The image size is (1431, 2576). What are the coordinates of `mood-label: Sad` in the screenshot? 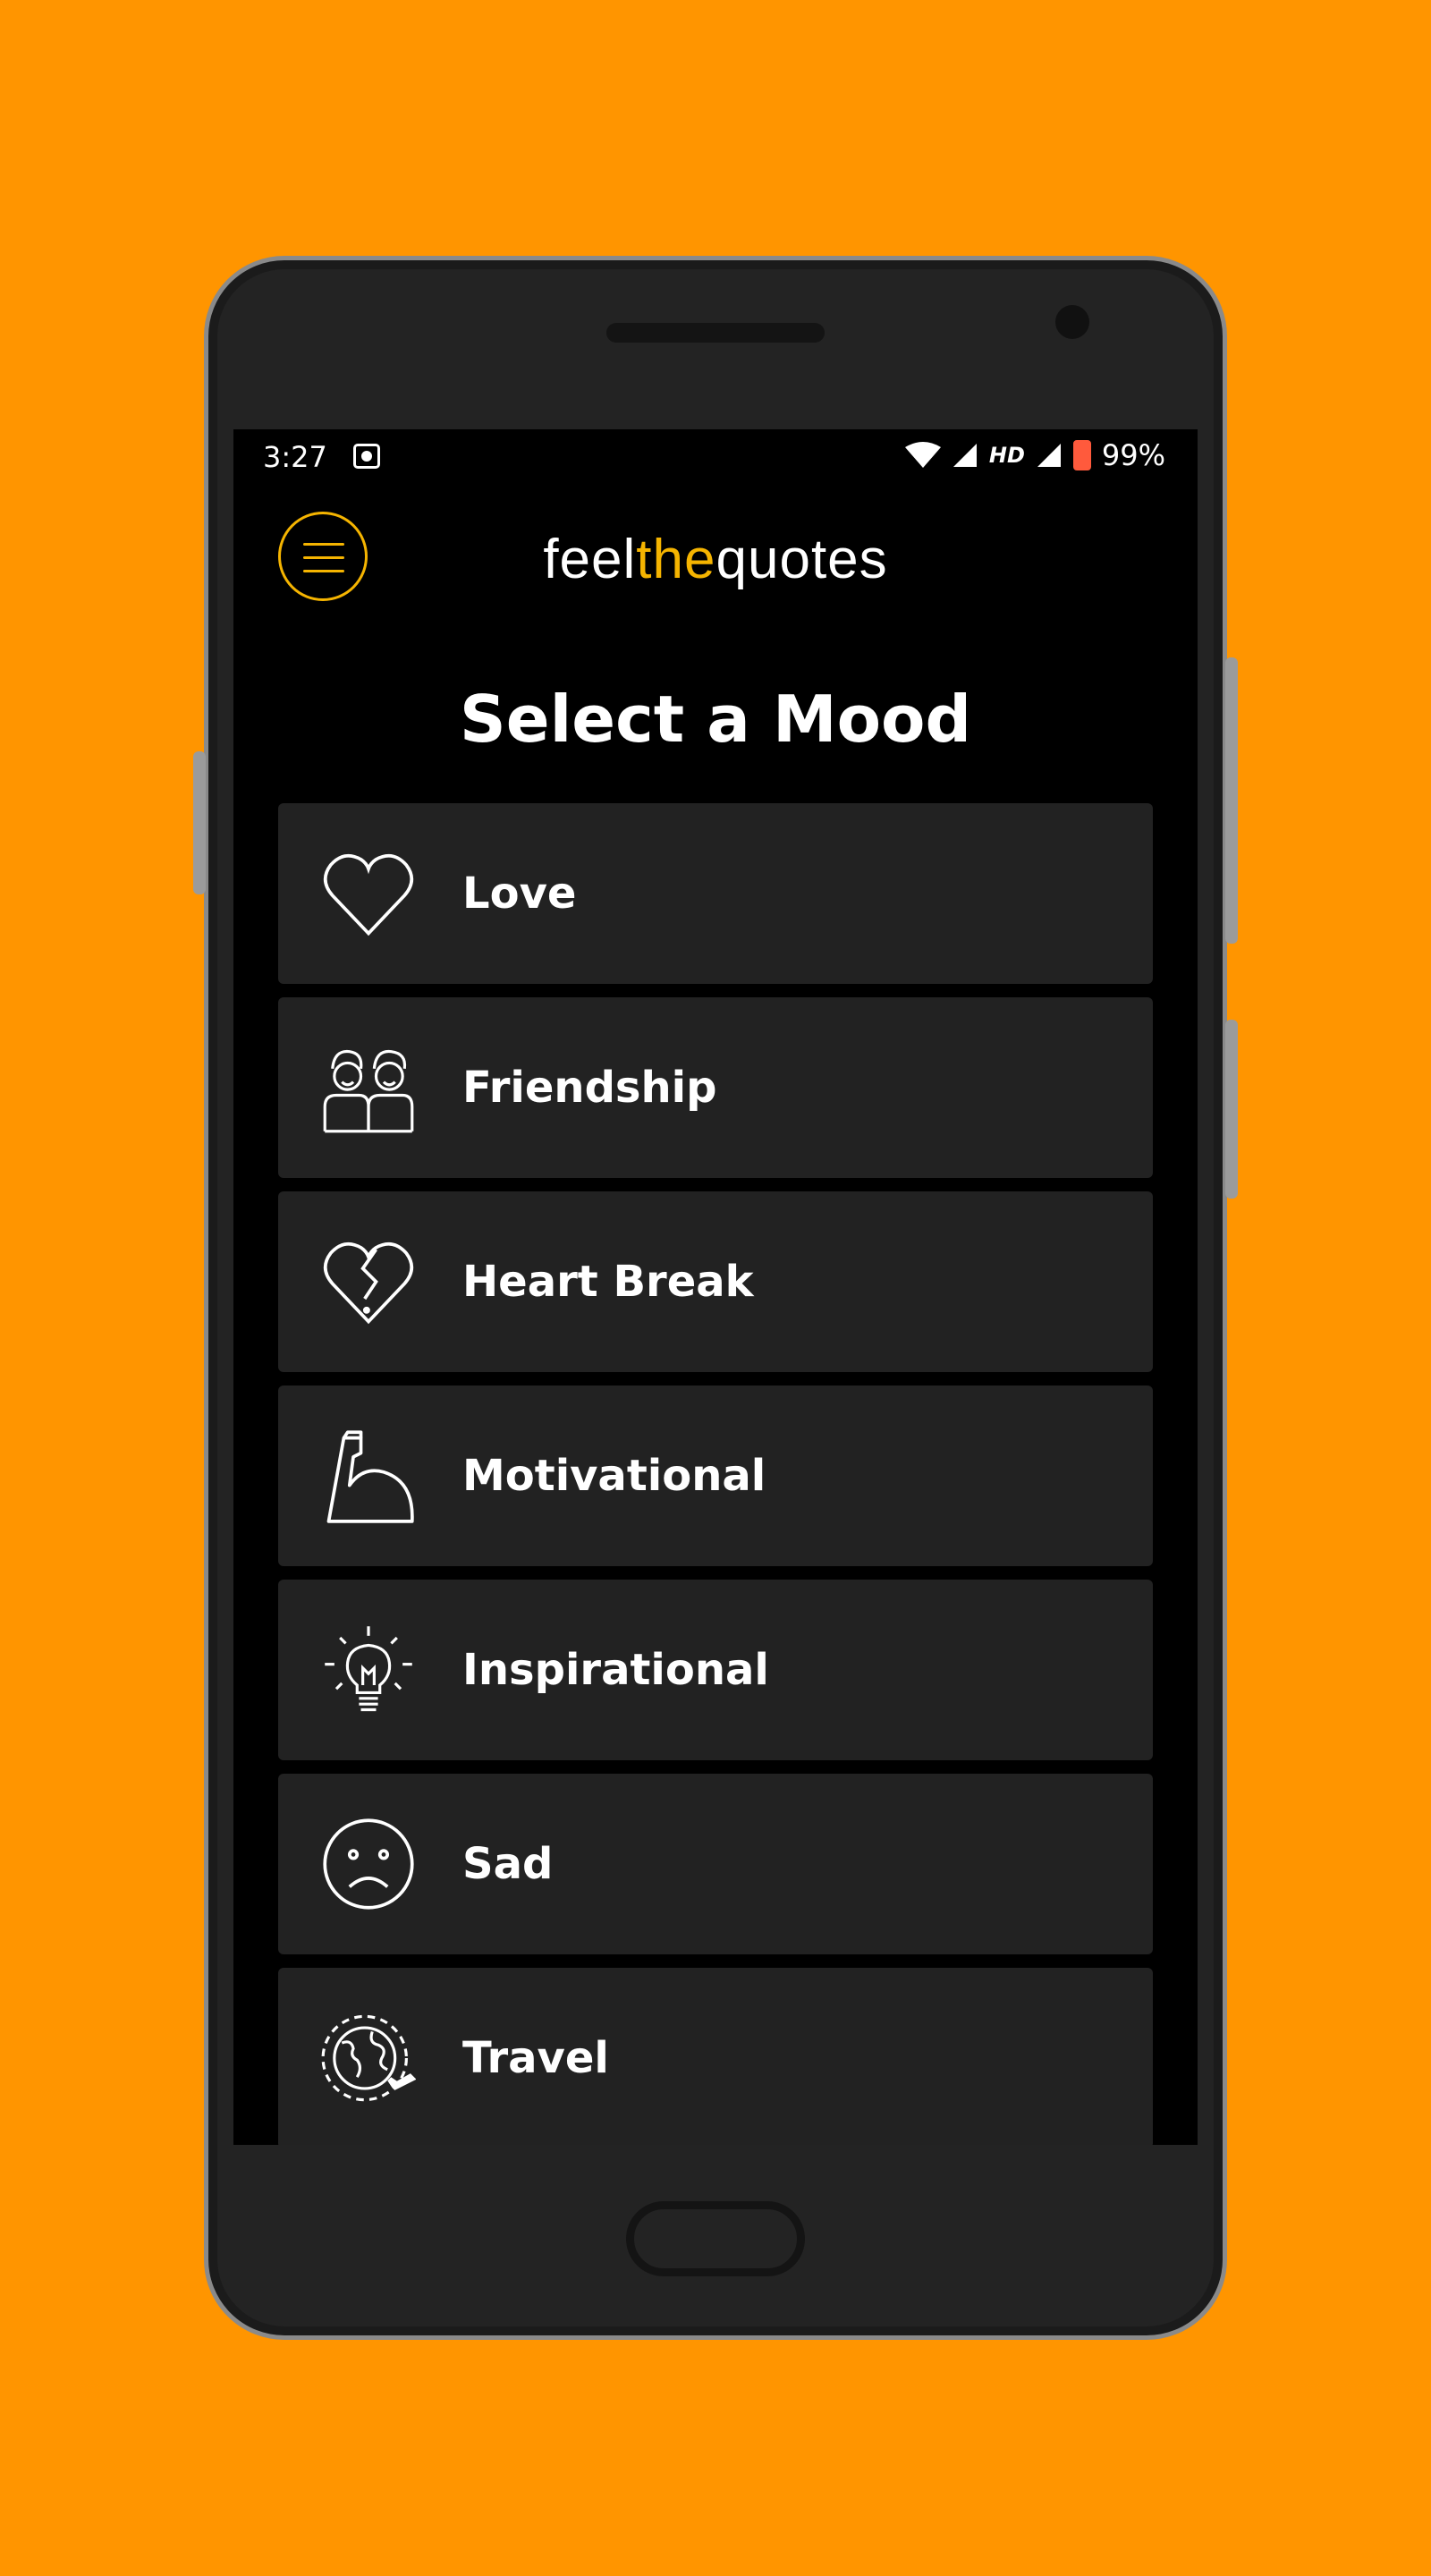 It's located at (508, 1864).